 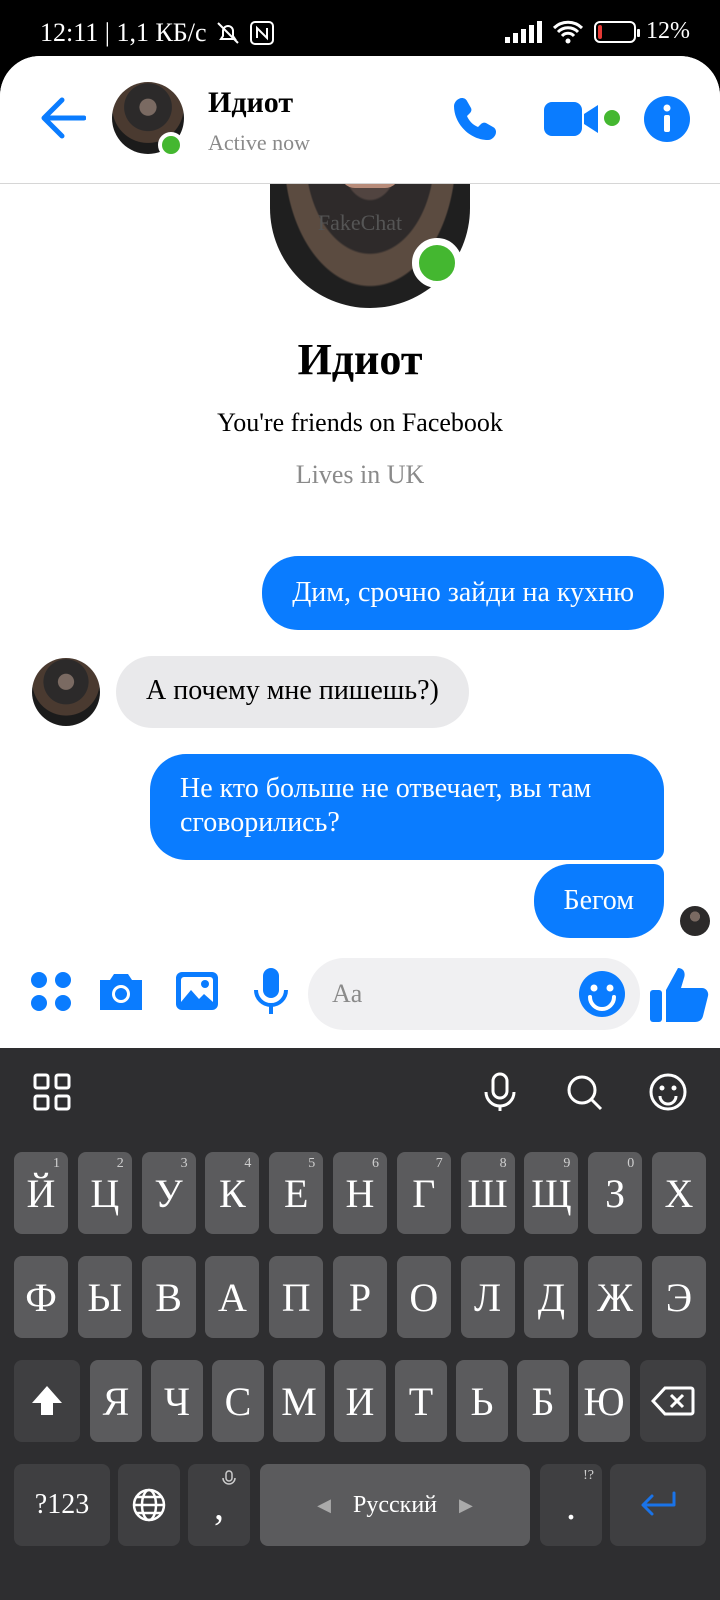 I want to click on space-key: ◀ Русский ▶, so click(x=395, y=1505).